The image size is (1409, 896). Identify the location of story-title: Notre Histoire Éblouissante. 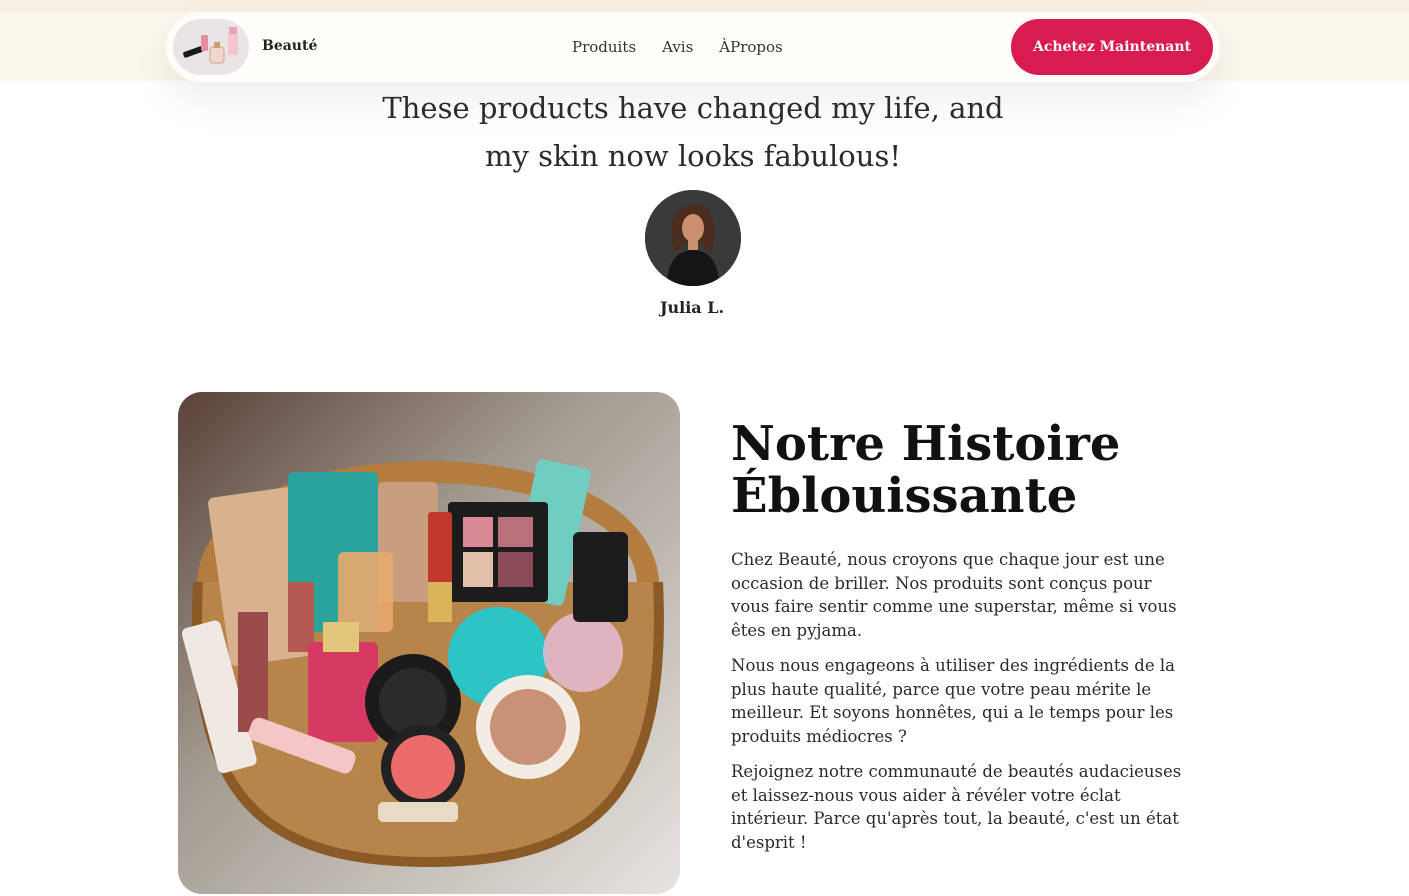
(966, 470).